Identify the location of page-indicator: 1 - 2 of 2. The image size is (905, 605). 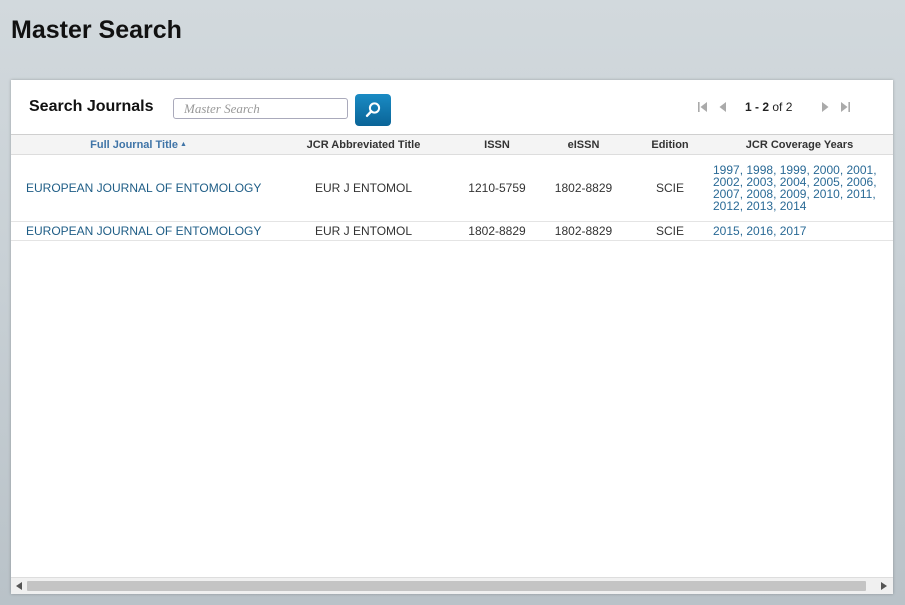
(768, 107).